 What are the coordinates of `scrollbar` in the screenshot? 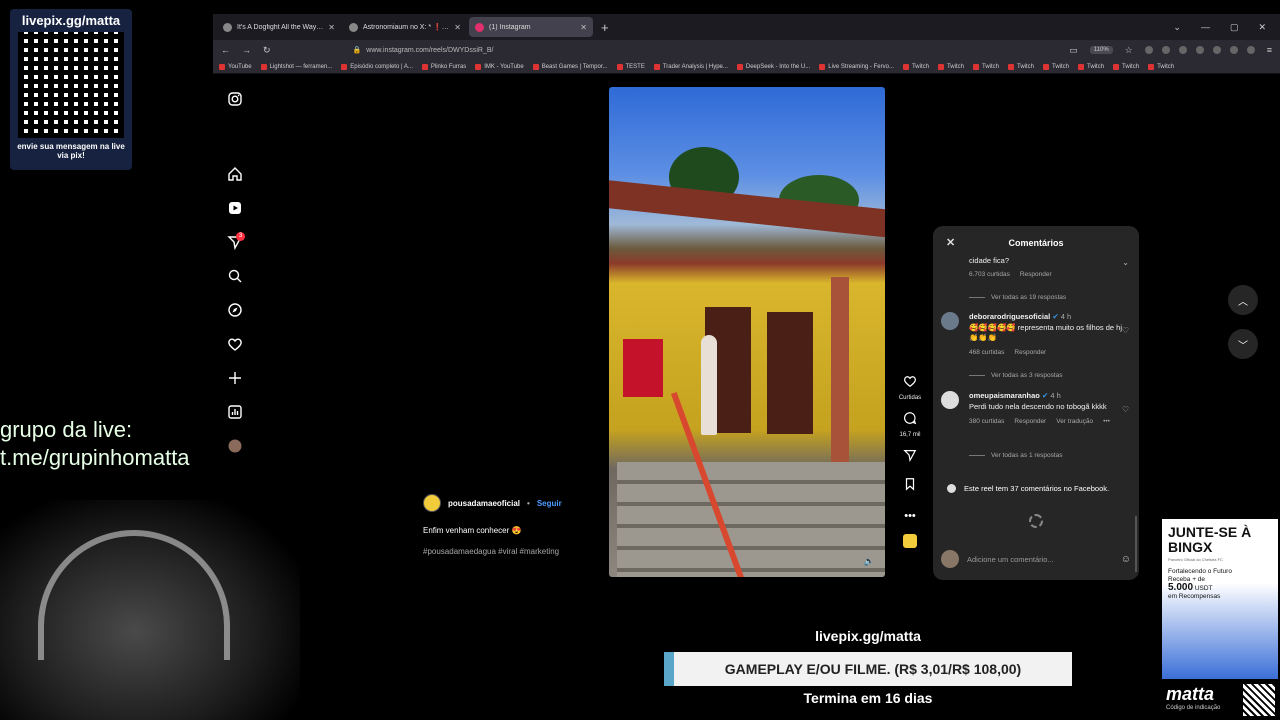 It's located at (1136, 544).